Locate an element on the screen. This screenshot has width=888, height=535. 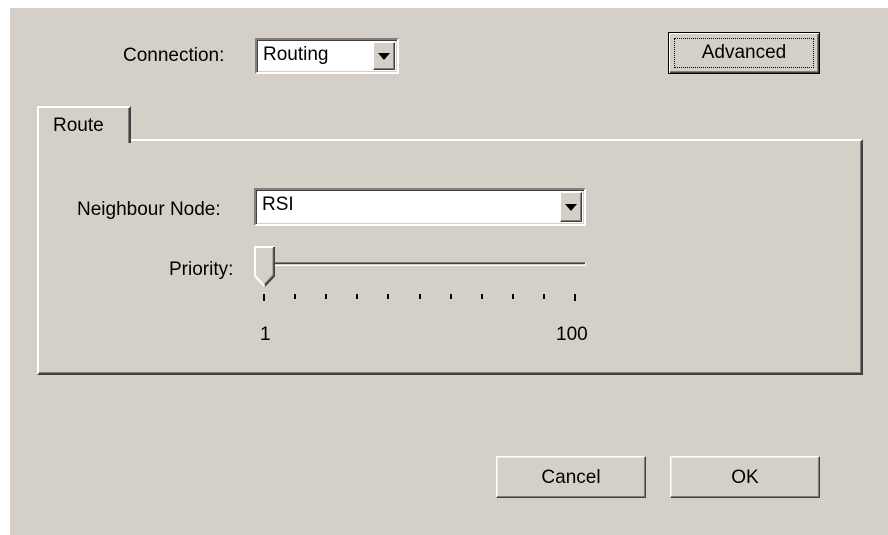
neighbour-node-combo: RSI is located at coordinates (420, 207).